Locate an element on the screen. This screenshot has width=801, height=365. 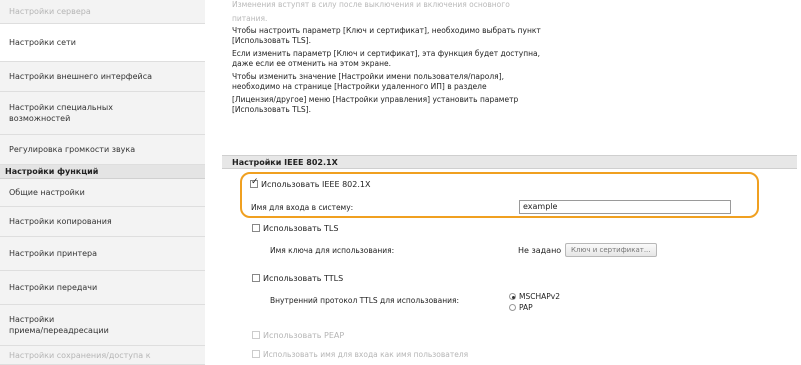
use-peap-label: Использовать PEAP is located at coordinates (304, 335).